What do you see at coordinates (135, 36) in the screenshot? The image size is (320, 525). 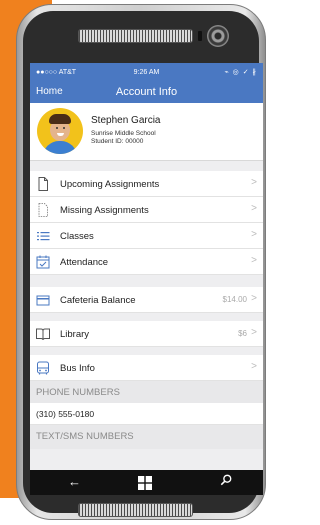 I see `top-speaker-grille` at bounding box center [135, 36].